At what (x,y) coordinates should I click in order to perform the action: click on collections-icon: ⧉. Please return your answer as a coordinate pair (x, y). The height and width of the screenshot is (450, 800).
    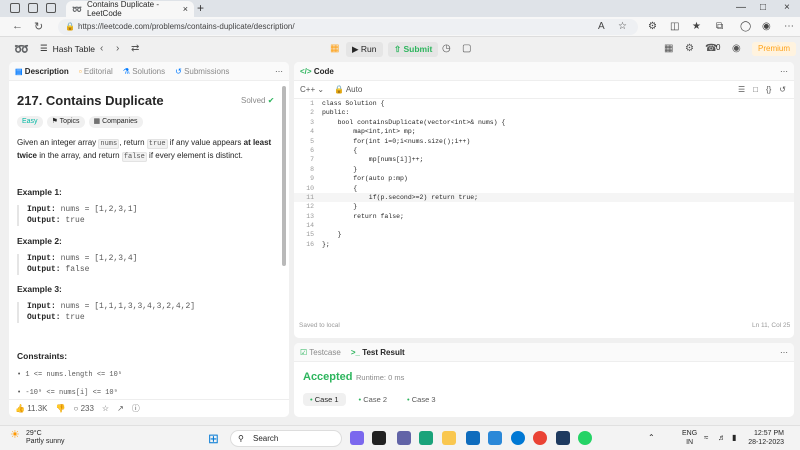
    Looking at the image, I should click on (719, 26).